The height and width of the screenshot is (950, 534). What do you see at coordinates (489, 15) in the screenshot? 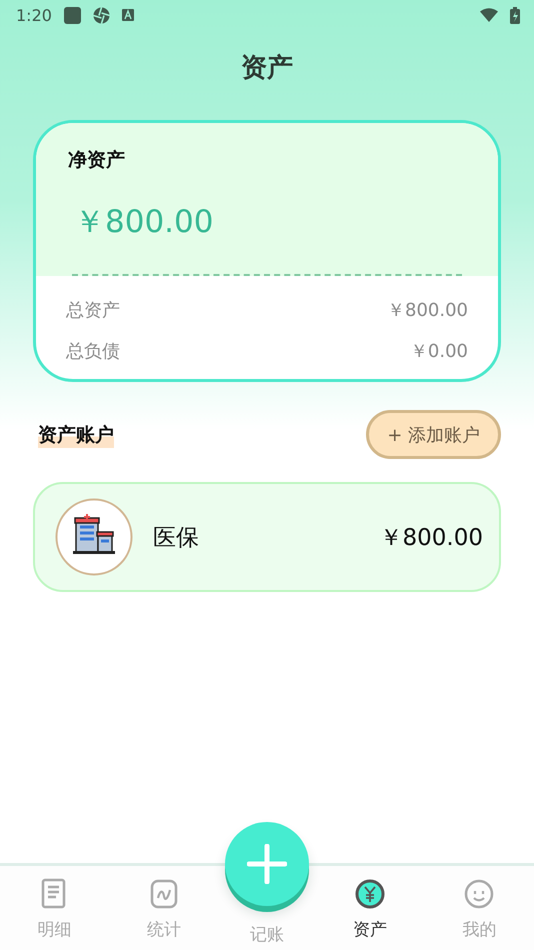
I see `wifi-icon` at bounding box center [489, 15].